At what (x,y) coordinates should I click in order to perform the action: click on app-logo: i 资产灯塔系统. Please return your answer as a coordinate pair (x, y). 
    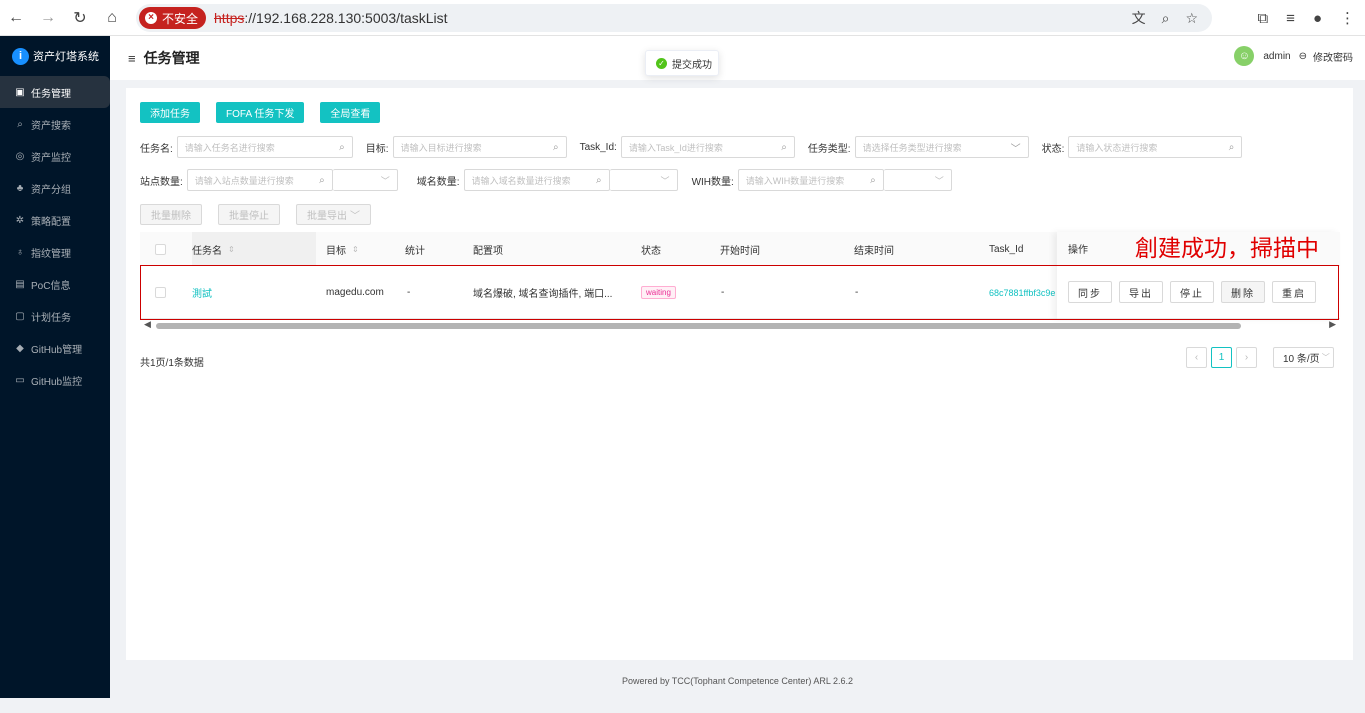
    Looking at the image, I should click on (55, 56).